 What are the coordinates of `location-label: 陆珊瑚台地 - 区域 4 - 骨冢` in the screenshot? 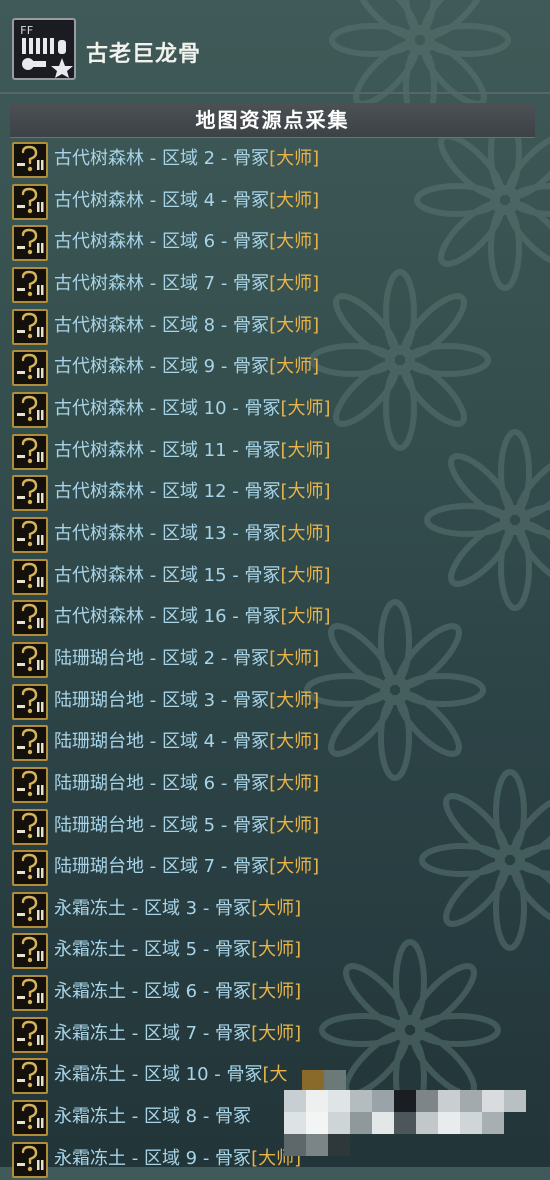 It's located at (162, 742).